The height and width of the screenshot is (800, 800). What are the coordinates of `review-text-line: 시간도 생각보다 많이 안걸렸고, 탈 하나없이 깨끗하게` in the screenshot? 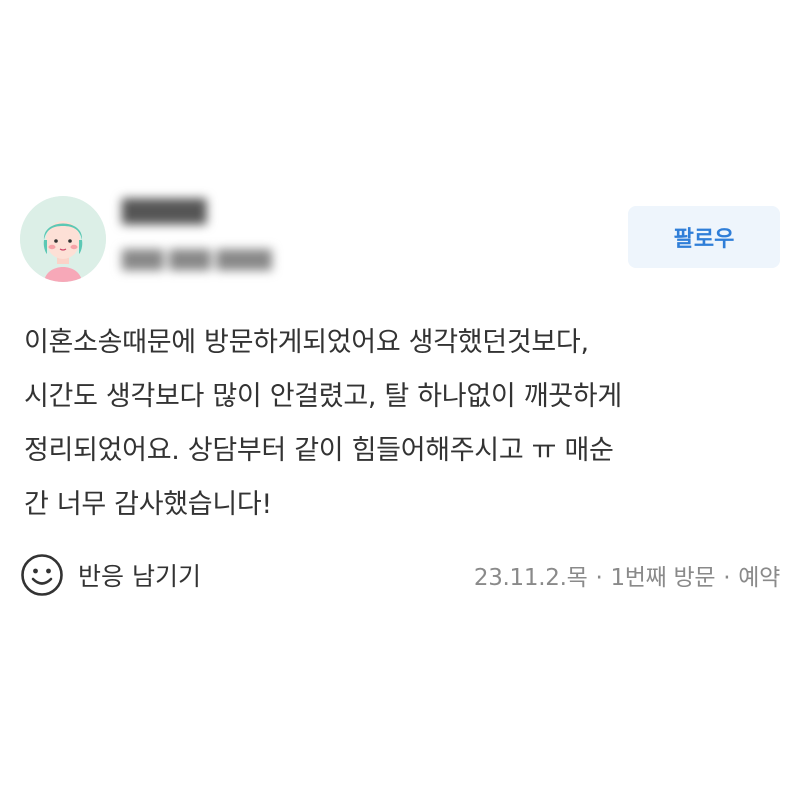 It's located at (323, 396).